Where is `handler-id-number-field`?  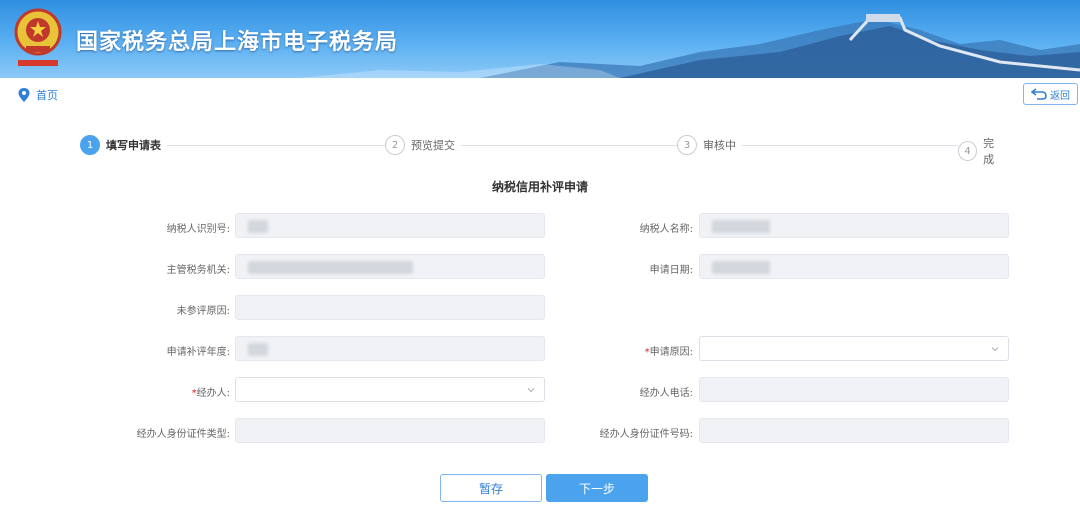 handler-id-number-field is located at coordinates (854, 430).